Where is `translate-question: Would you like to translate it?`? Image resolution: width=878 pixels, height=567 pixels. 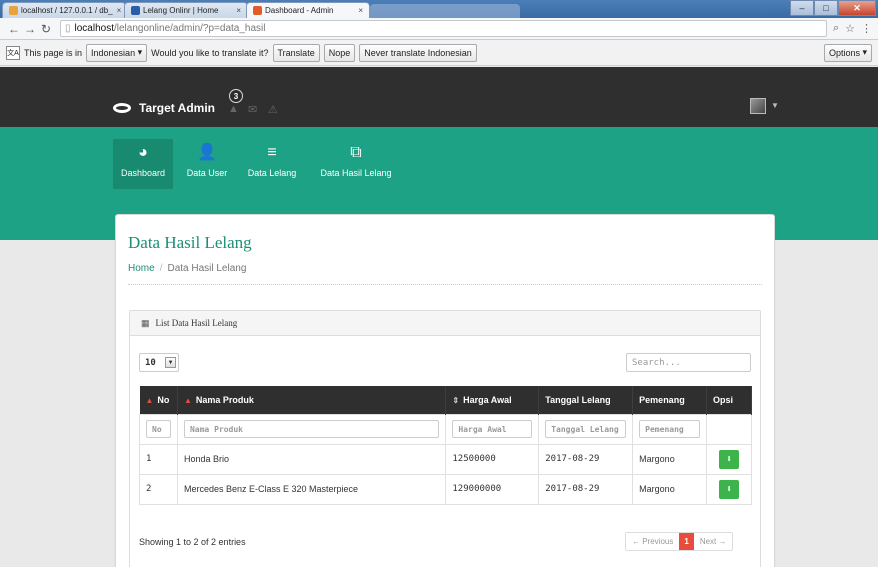 translate-question: Would you like to translate it? is located at coordinates (210, 52).